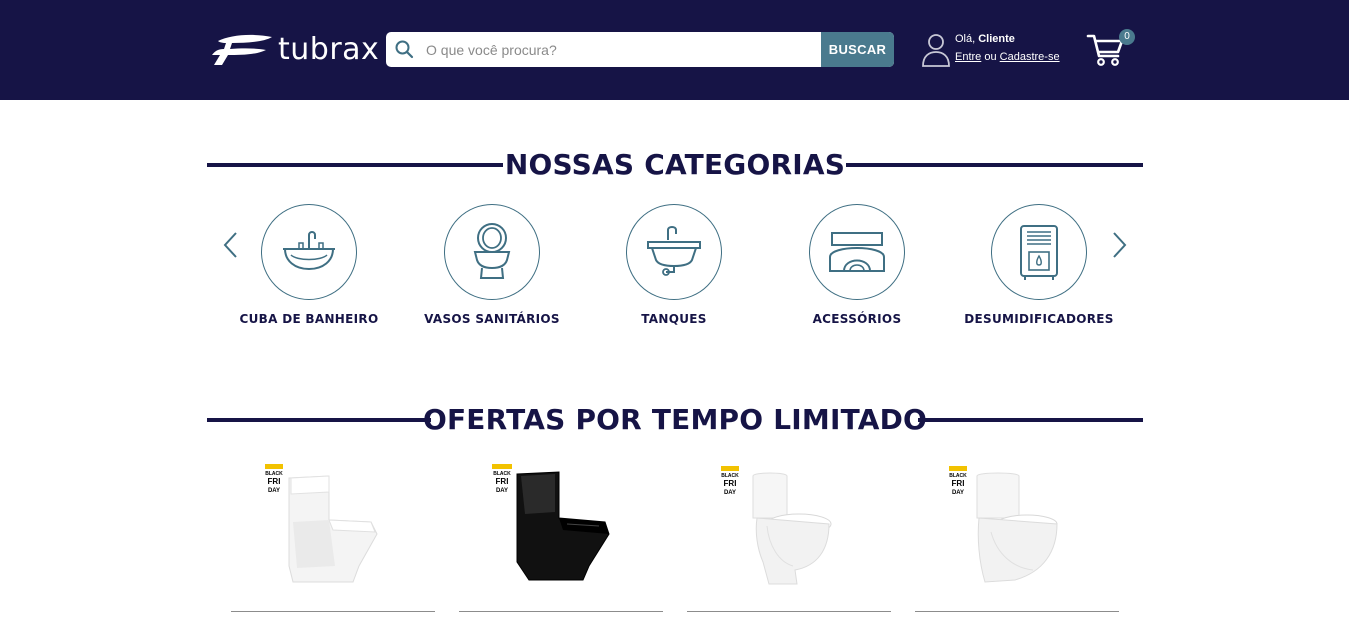  Describe the element at coordinates (996, 39) in the screenshot. I see `greeting-name: Cliente` at that location.